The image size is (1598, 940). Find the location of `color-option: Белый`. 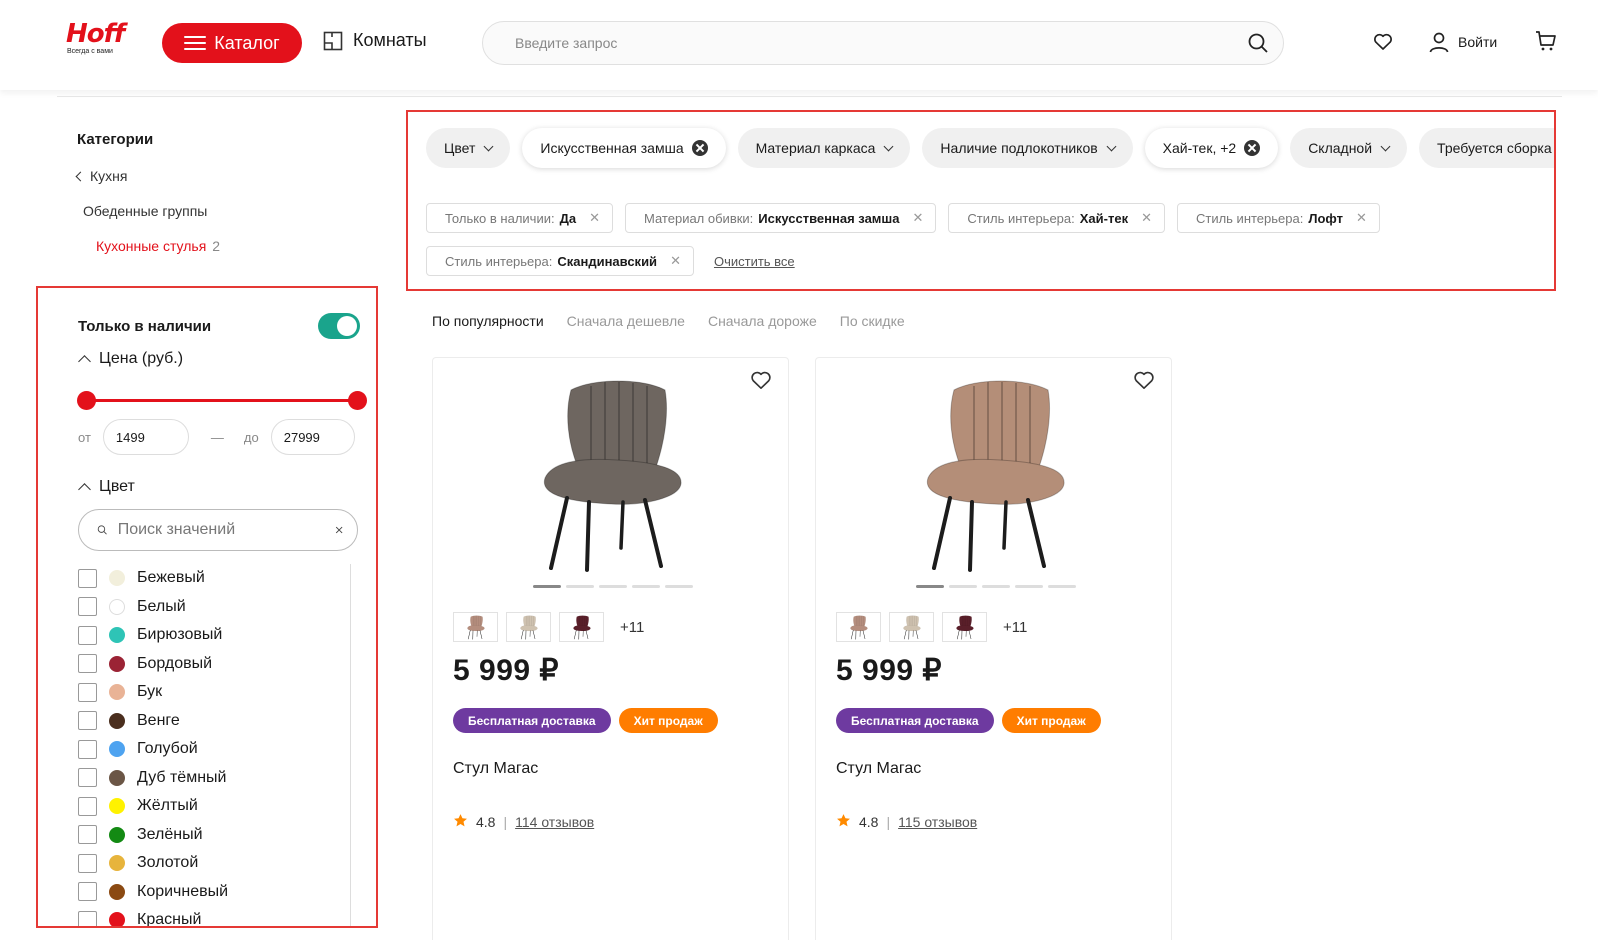

color-option: Белый is located at coordinates (215, 607).